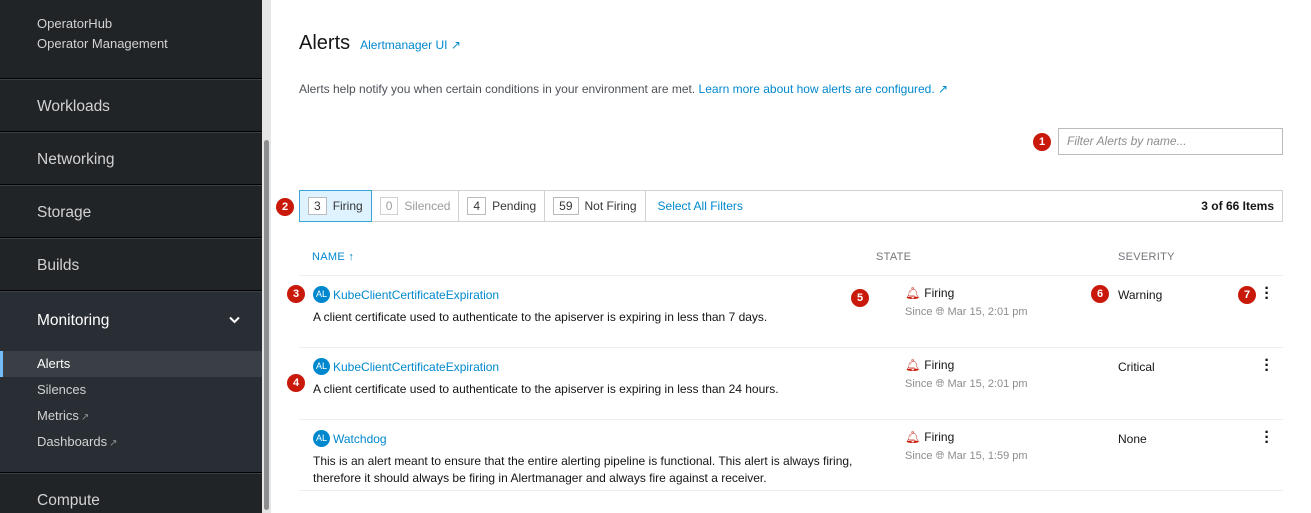 The image size is (1311, 513). What do you see at coordinates (360, 439) in the screenshot?
I see `alert-name-link: Watchdog` at bounding box center [360, 439].